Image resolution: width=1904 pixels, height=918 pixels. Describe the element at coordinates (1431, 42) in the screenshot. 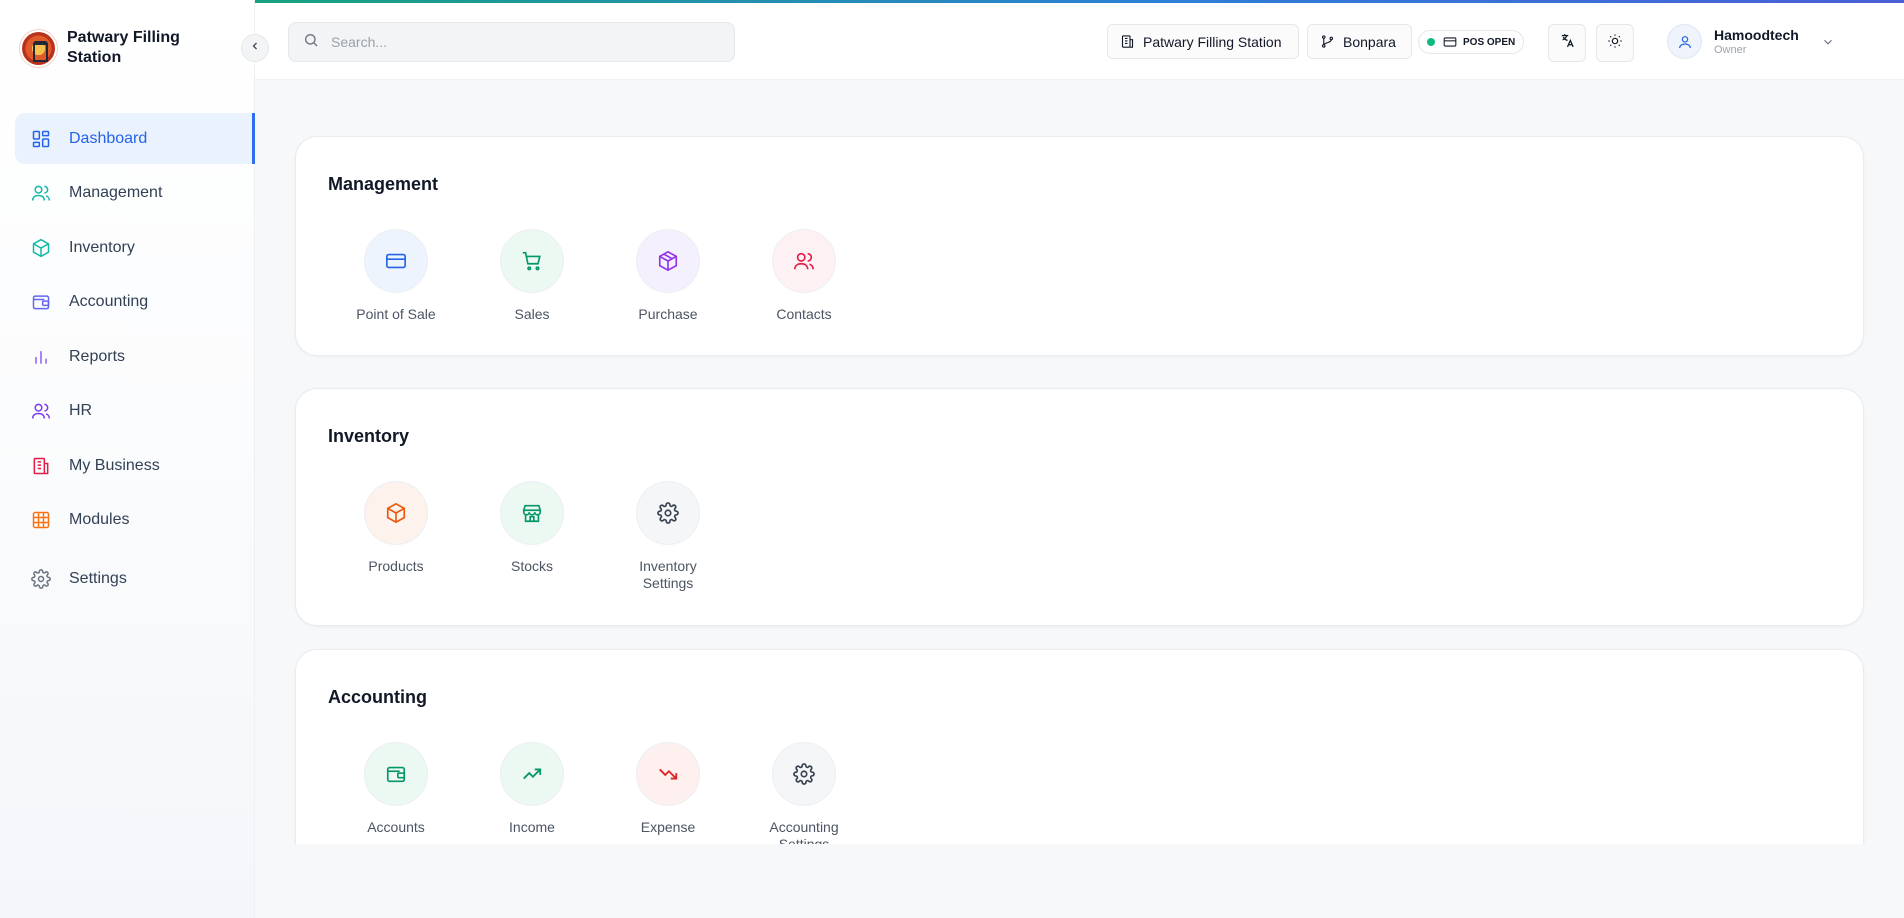

I see `status-dot` at that location.